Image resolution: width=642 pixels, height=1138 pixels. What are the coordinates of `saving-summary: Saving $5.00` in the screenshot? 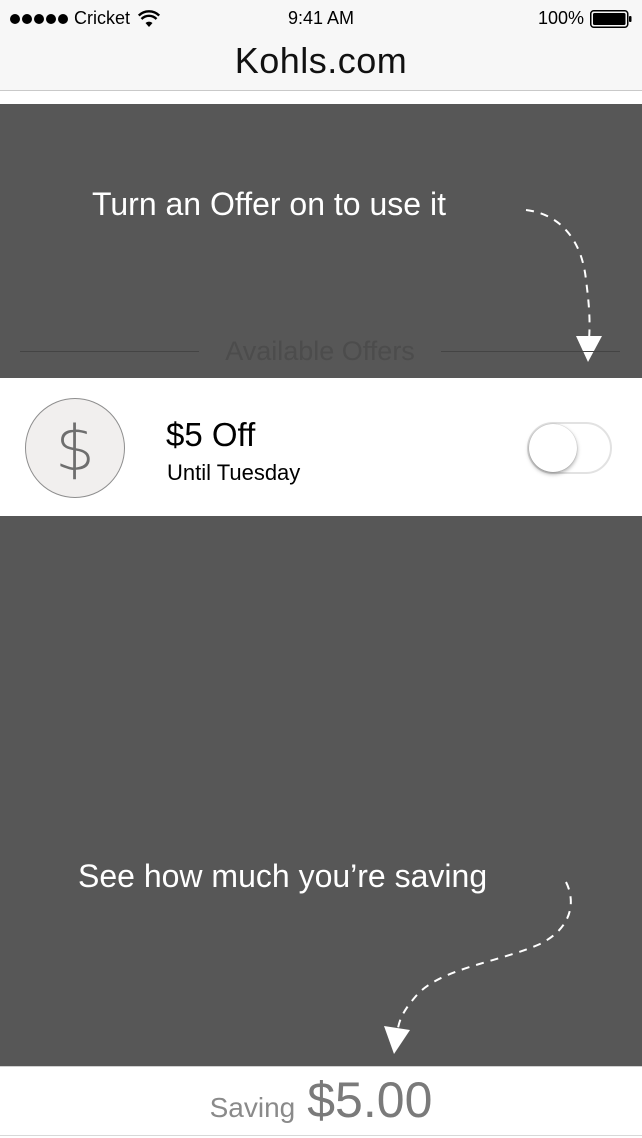 It's located at (321, 1100).